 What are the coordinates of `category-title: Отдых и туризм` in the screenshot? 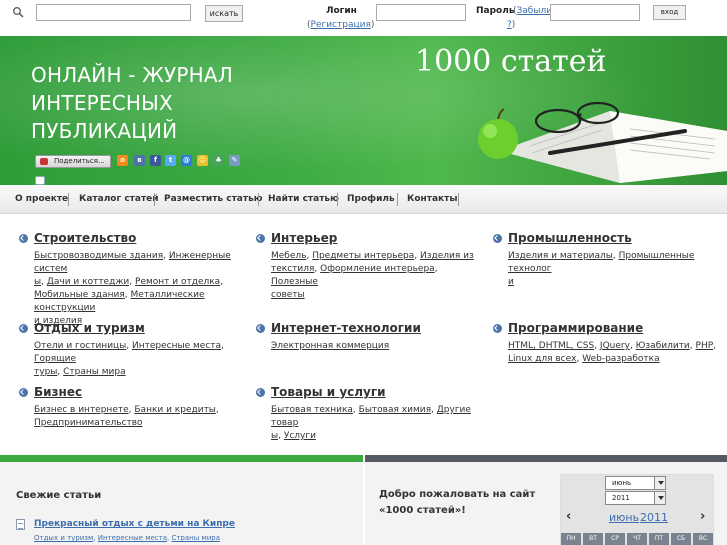 It's located at (148, 328).